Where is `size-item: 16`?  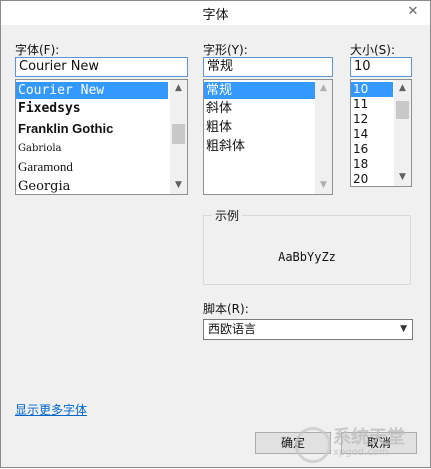 size-item: 16 is located at coordinates (359, 149).